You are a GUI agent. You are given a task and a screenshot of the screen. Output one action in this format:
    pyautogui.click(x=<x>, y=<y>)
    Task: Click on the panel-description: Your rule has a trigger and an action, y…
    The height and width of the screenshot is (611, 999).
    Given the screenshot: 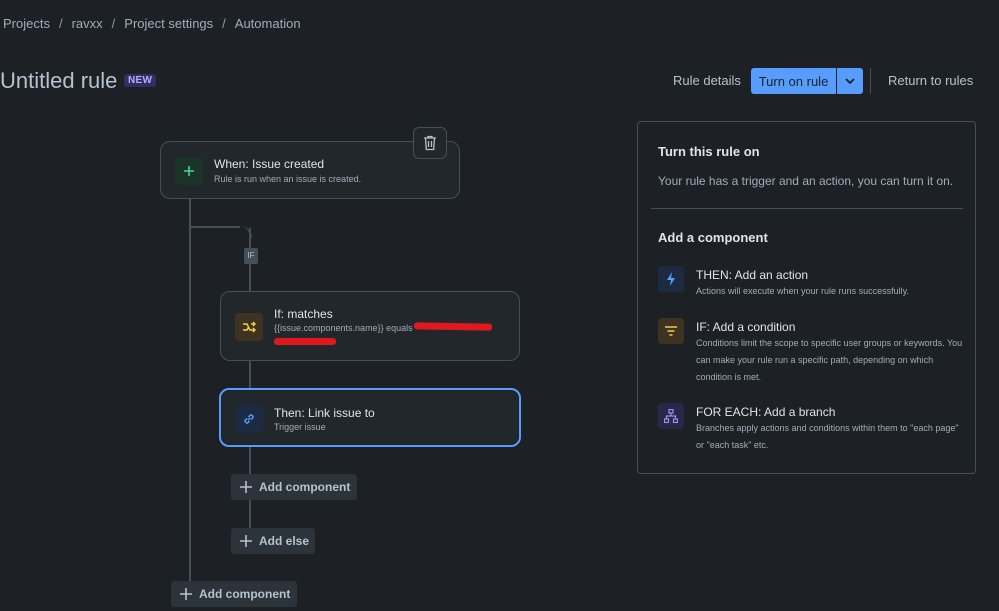 What is the action you would take?
    pyautogui.click(x=806, y=181)
    